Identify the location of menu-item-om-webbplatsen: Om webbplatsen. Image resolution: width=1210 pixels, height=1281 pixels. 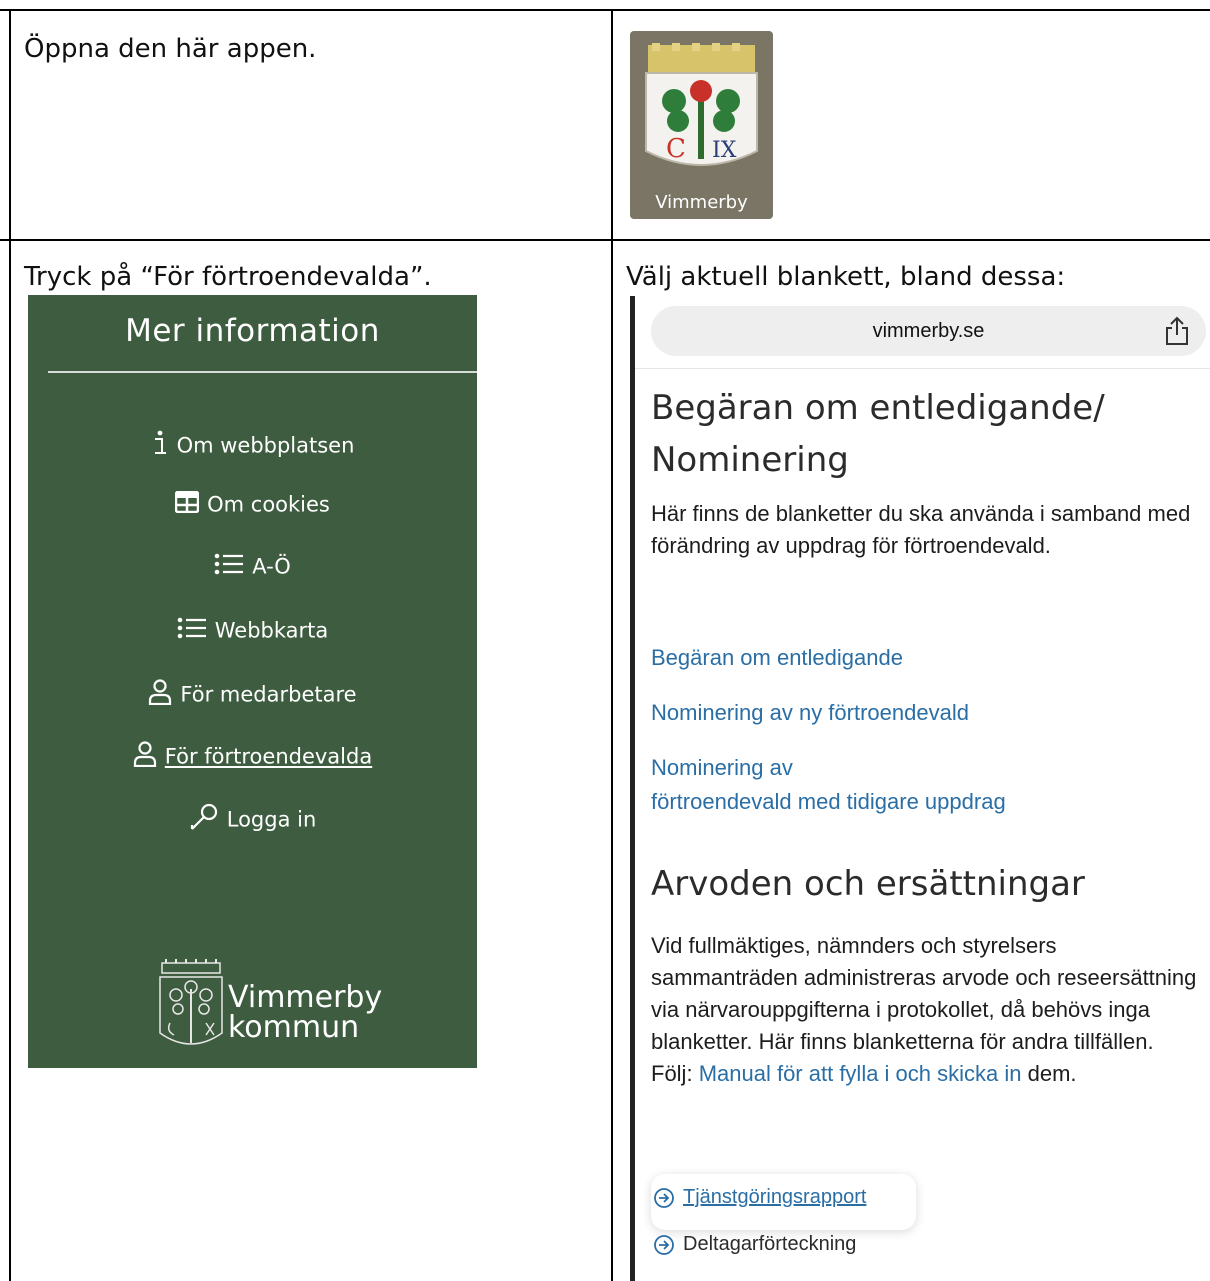
(252, 445).